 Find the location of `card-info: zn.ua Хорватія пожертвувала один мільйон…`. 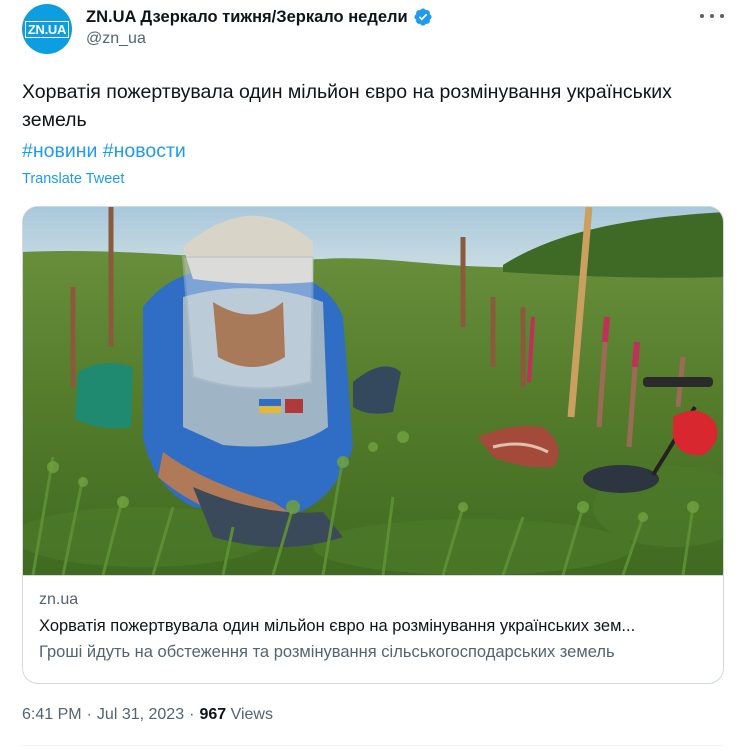

card-info: zn.ua Хорватія пожертвувала один мільйон… is located at coordinates (373, 629).